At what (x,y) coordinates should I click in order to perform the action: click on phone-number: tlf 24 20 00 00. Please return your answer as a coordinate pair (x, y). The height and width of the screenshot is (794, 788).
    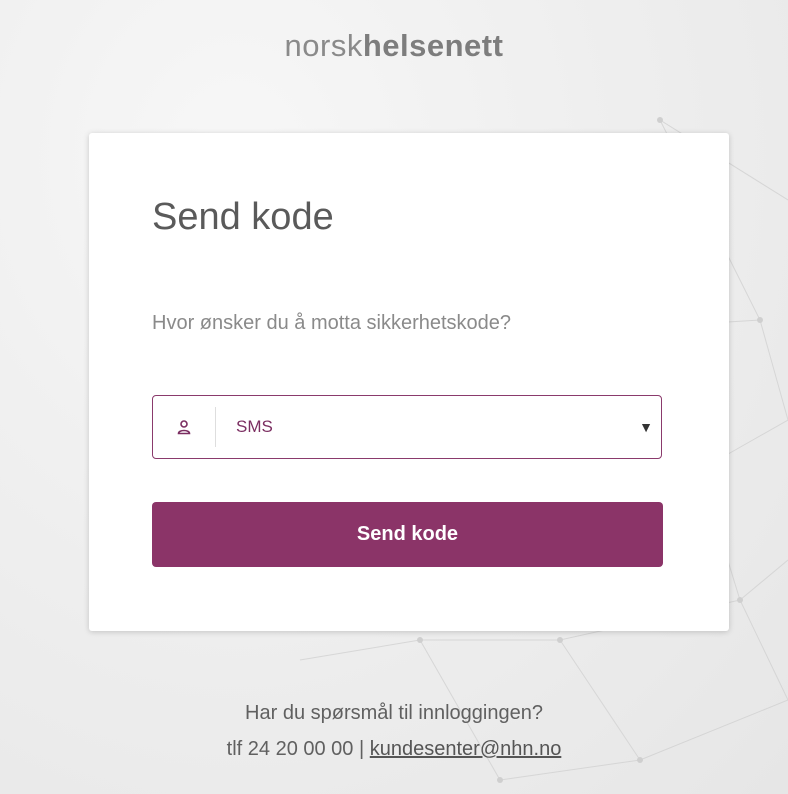
    Looking at the image, I should click on (290, 749).